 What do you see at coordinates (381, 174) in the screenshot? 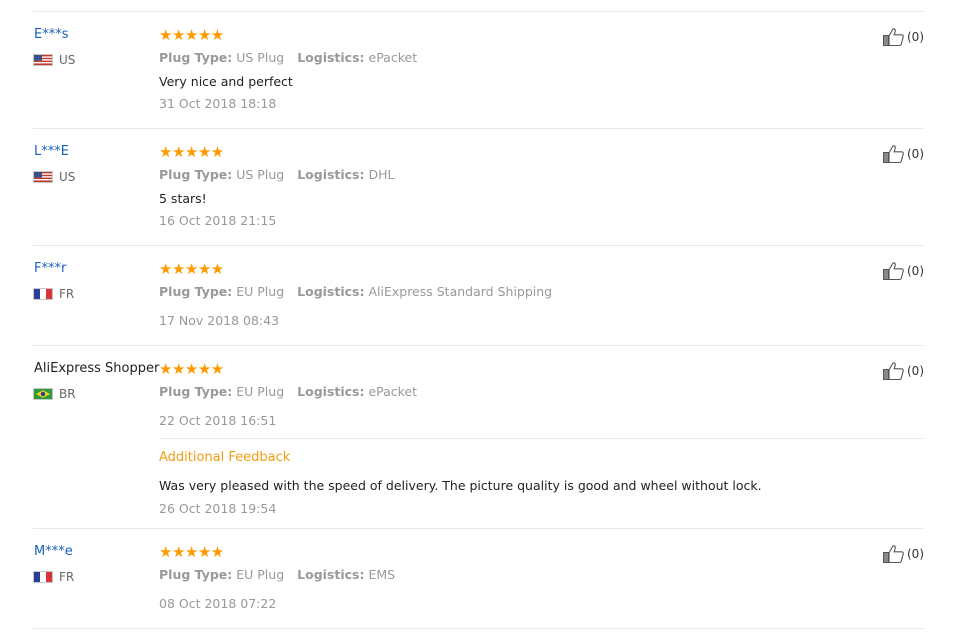
I see `logistics-value: DHL` at bounding box center [381, 174].